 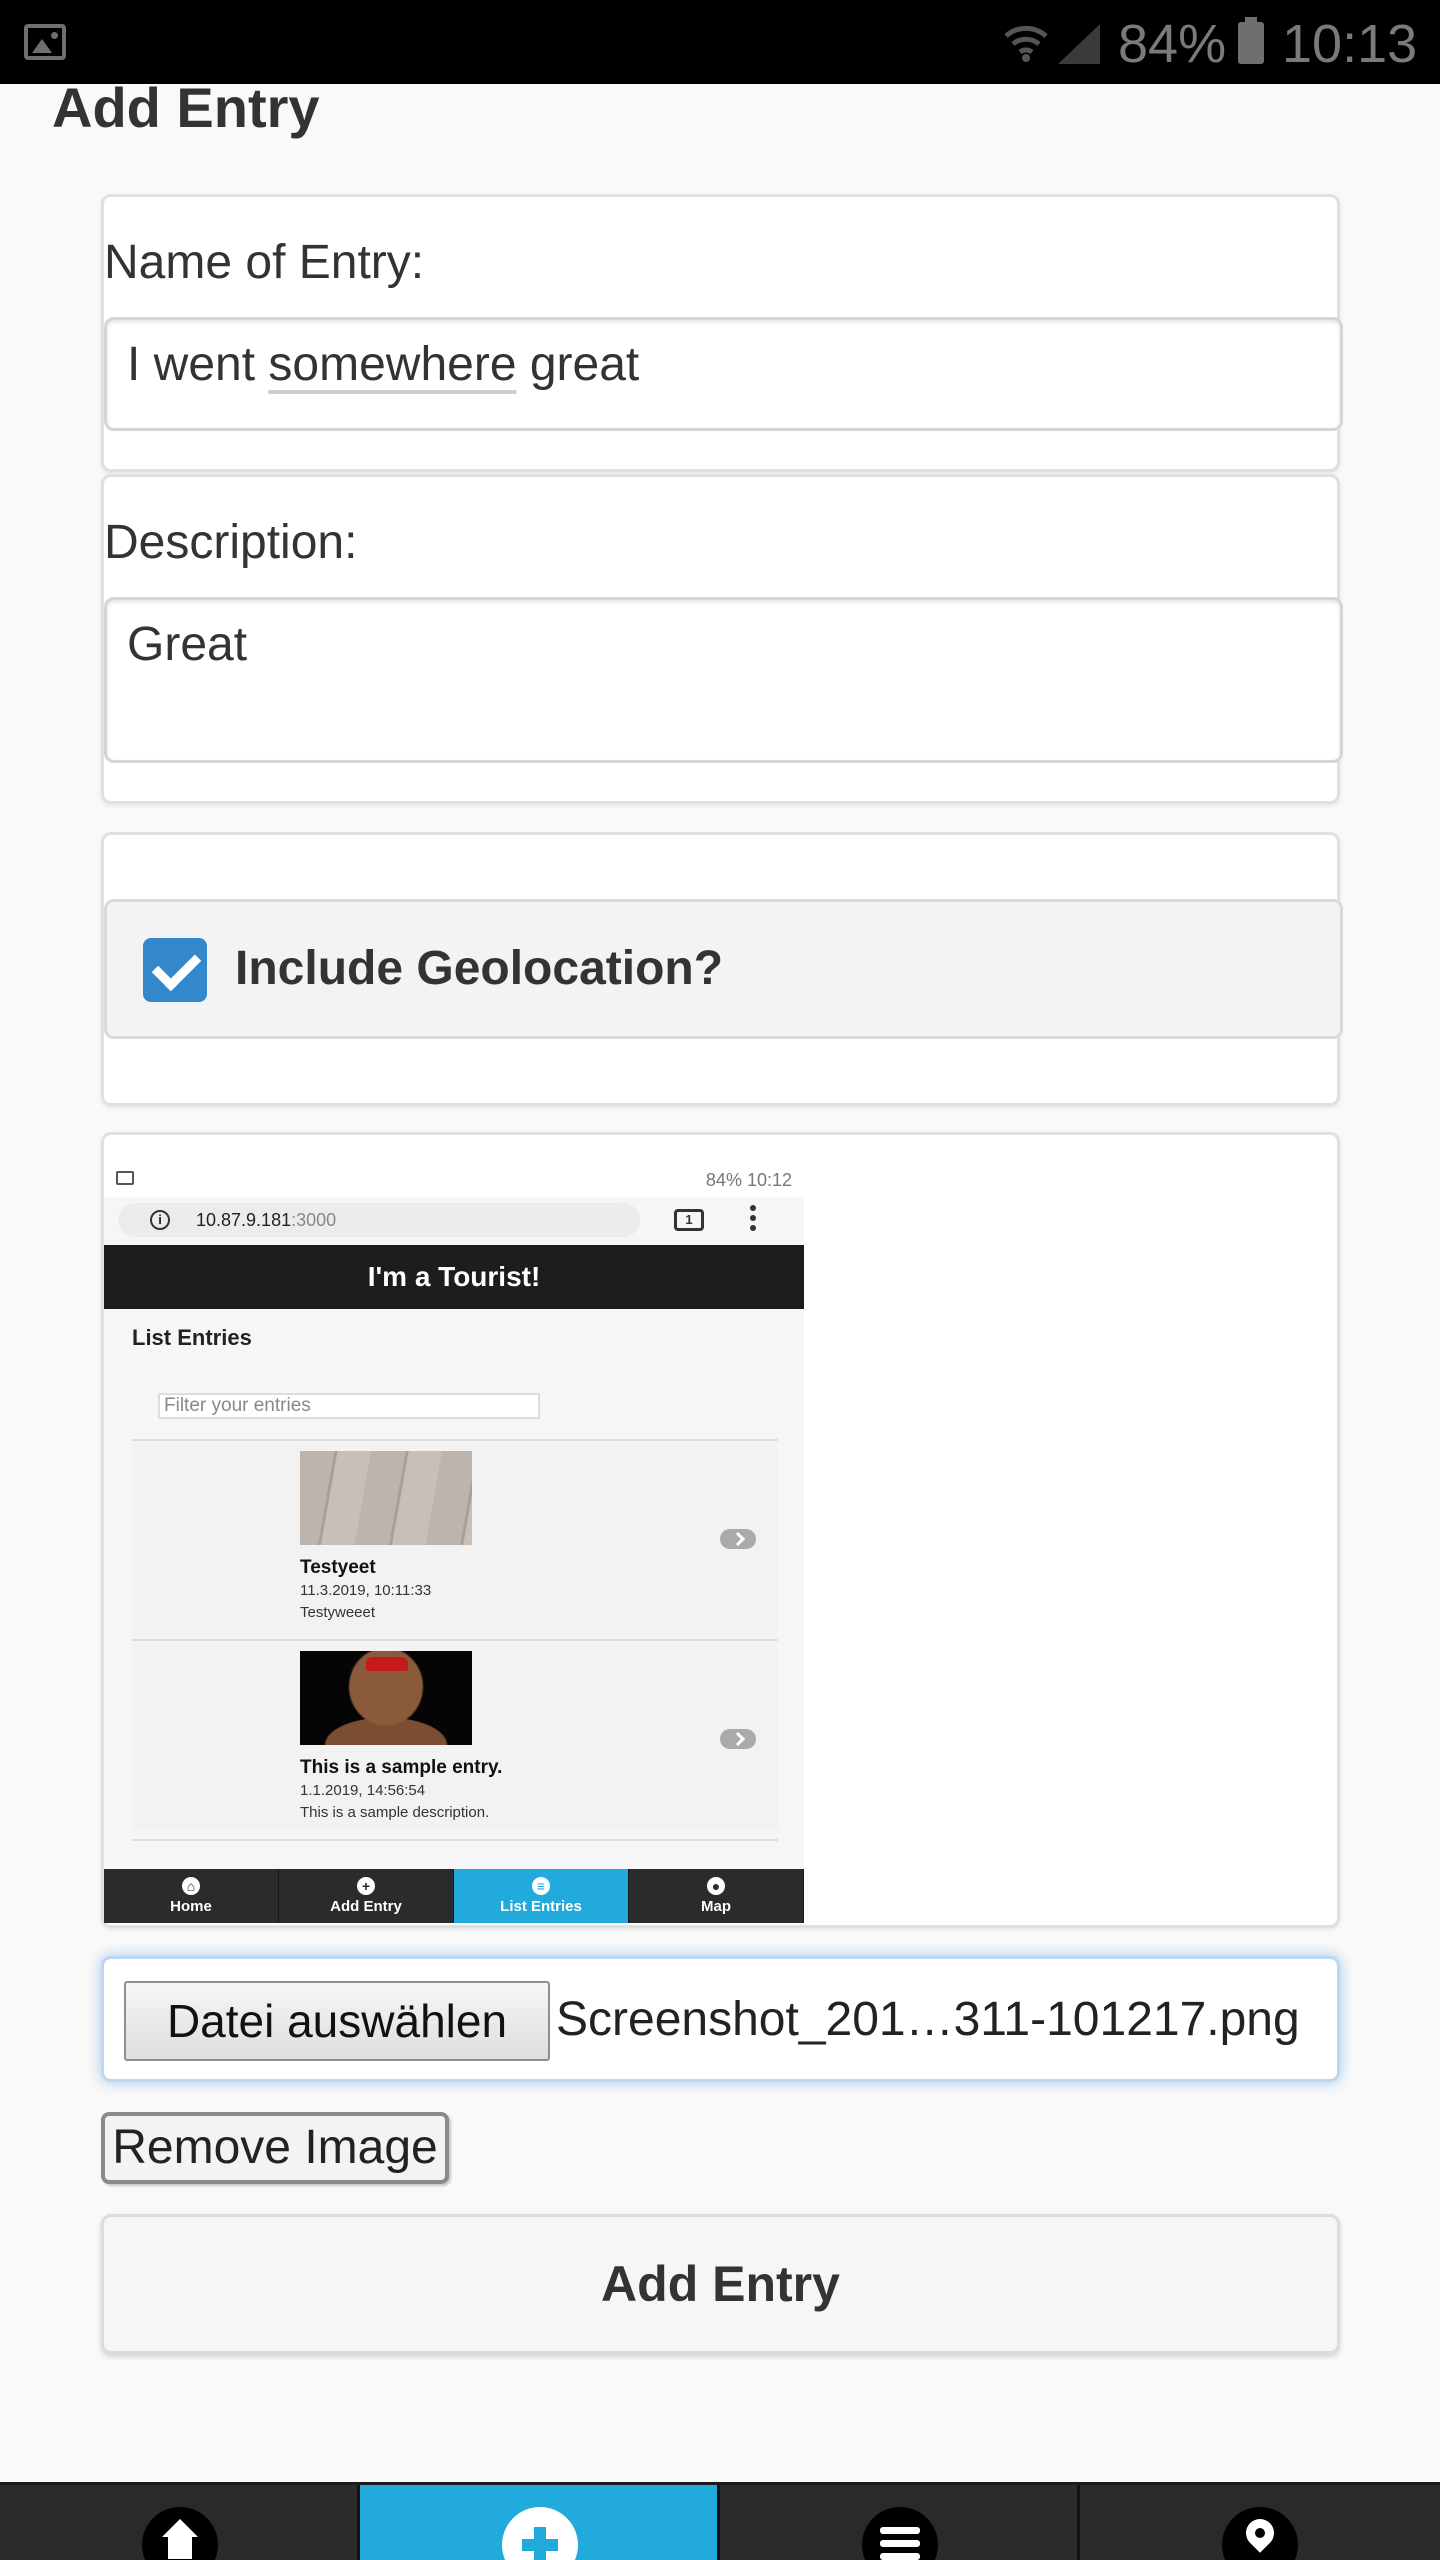 I want to click on home-icon, so click(x=180, y=2539).